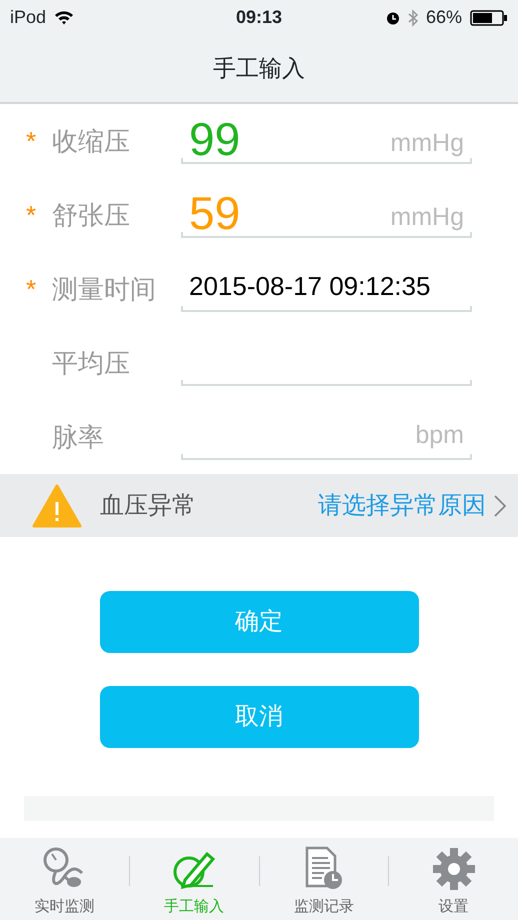 This screenshot has width=518, height=920. I want to click on clock-time: 09:13, so click(259, 17).